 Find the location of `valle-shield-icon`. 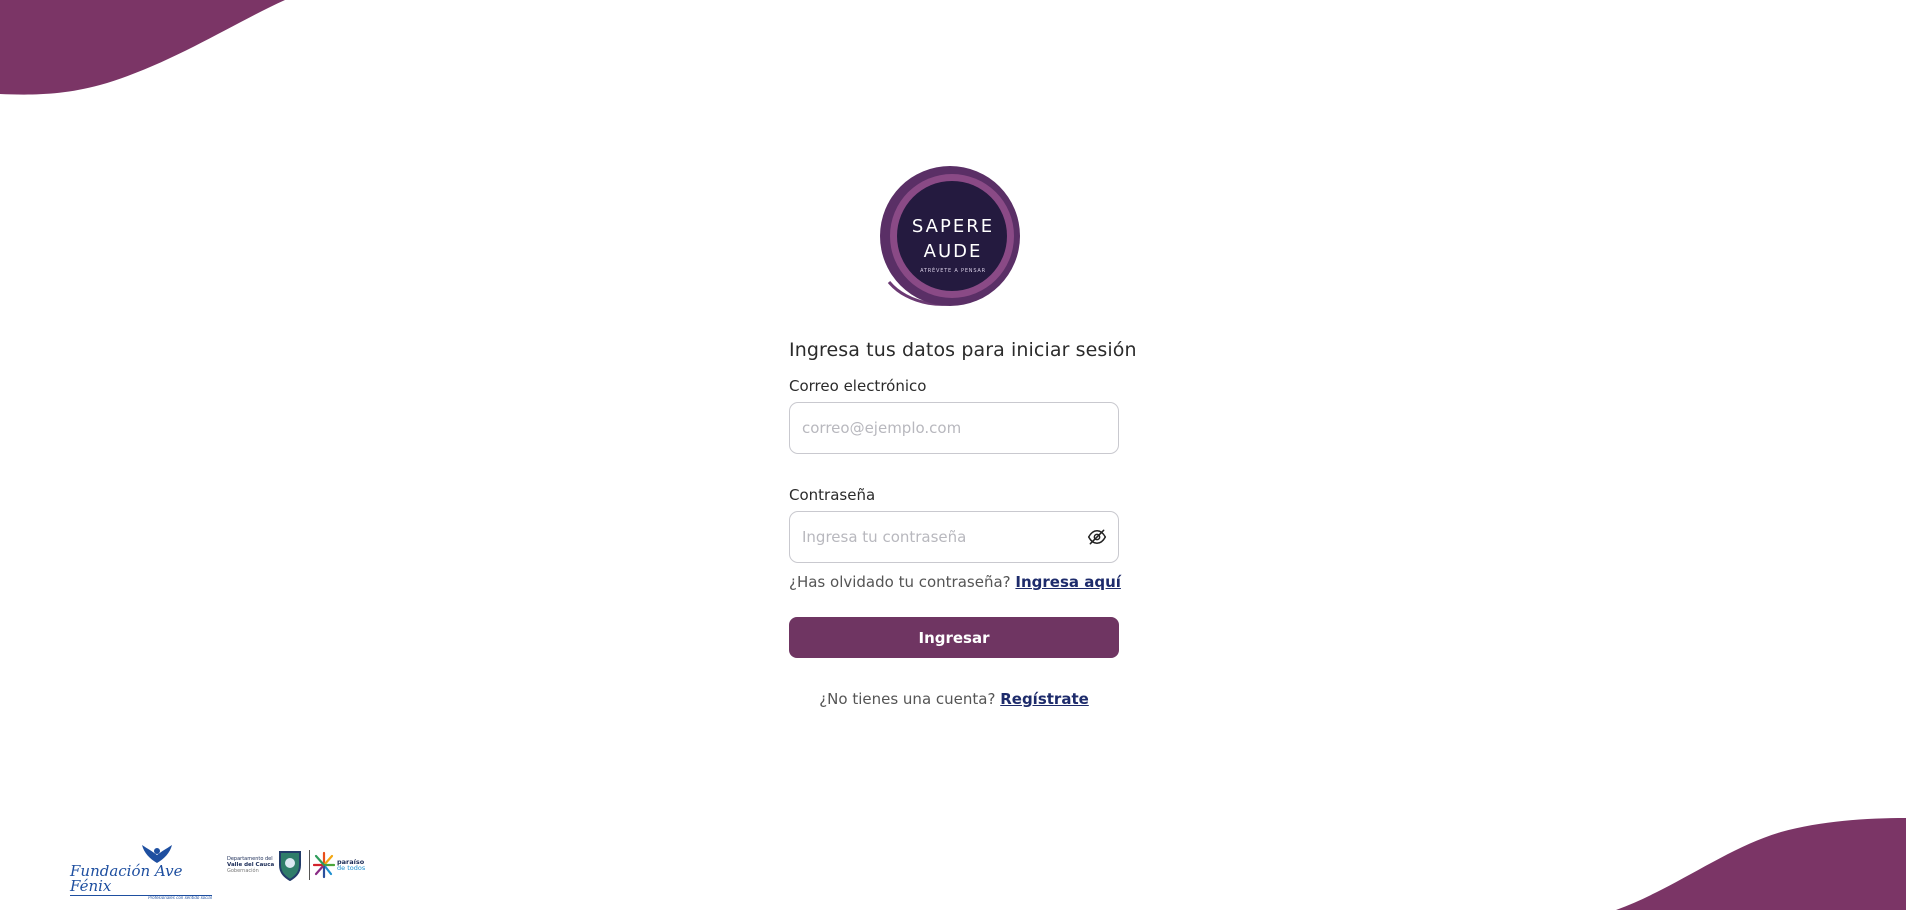

valle-shield-icon is located at coordinates (290, 866).